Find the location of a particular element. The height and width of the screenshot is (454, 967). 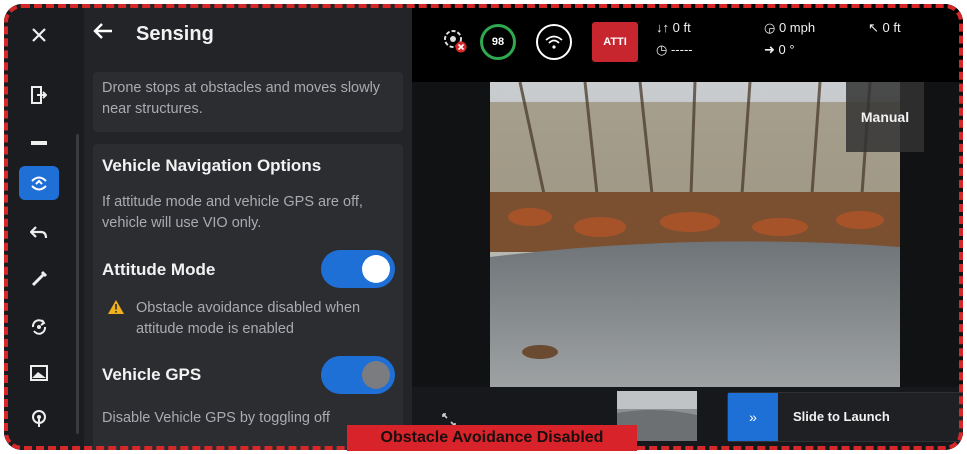

wifi-icon is located at coordinates (554, 42).